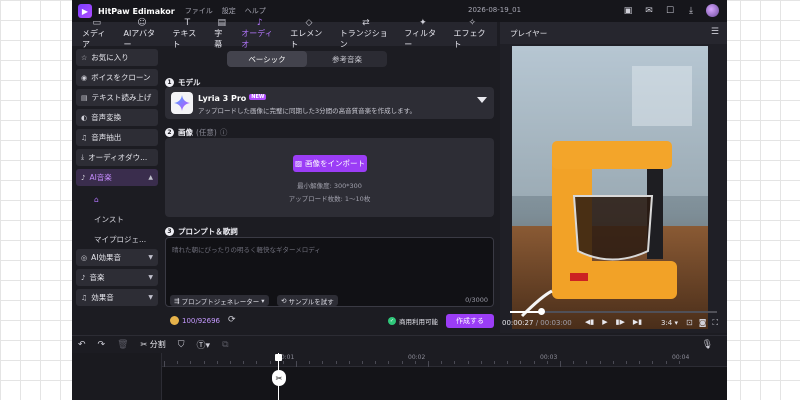 This screenshot has height=400, width=800. Describe the element at coordinates (96, 33) in the screenshot. I see `tab-media: ▭ メディア` at that location.